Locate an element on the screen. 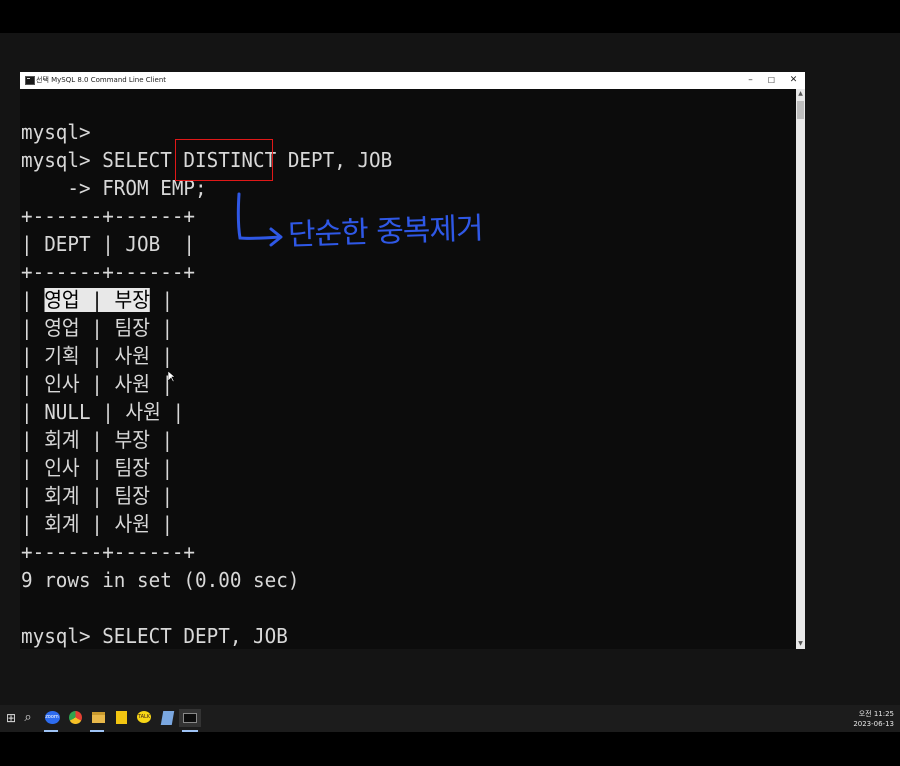 This screenshot has height=766, width=900. handwritten-arrow-icon is located at coordinates (259, 219).